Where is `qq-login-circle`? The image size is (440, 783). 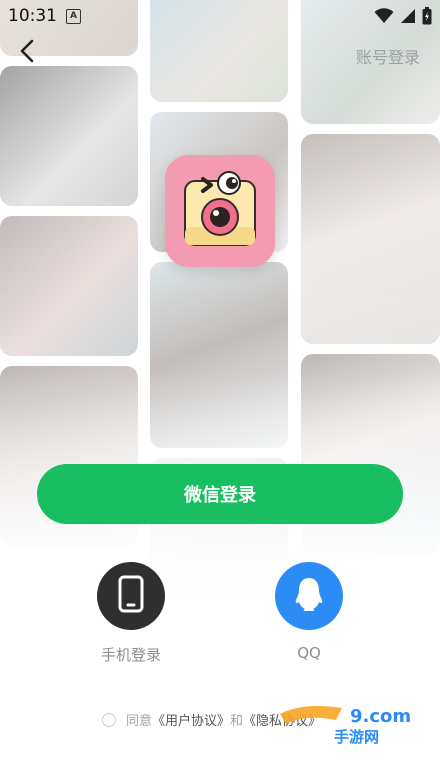 qq-login-circle is located at coordinates (309, 596).